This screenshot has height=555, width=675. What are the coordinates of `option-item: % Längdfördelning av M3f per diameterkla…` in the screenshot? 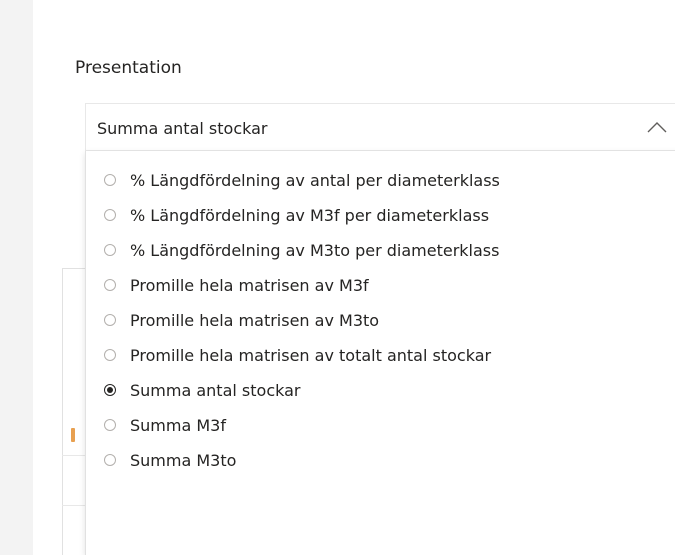 It's located at (296, 215).